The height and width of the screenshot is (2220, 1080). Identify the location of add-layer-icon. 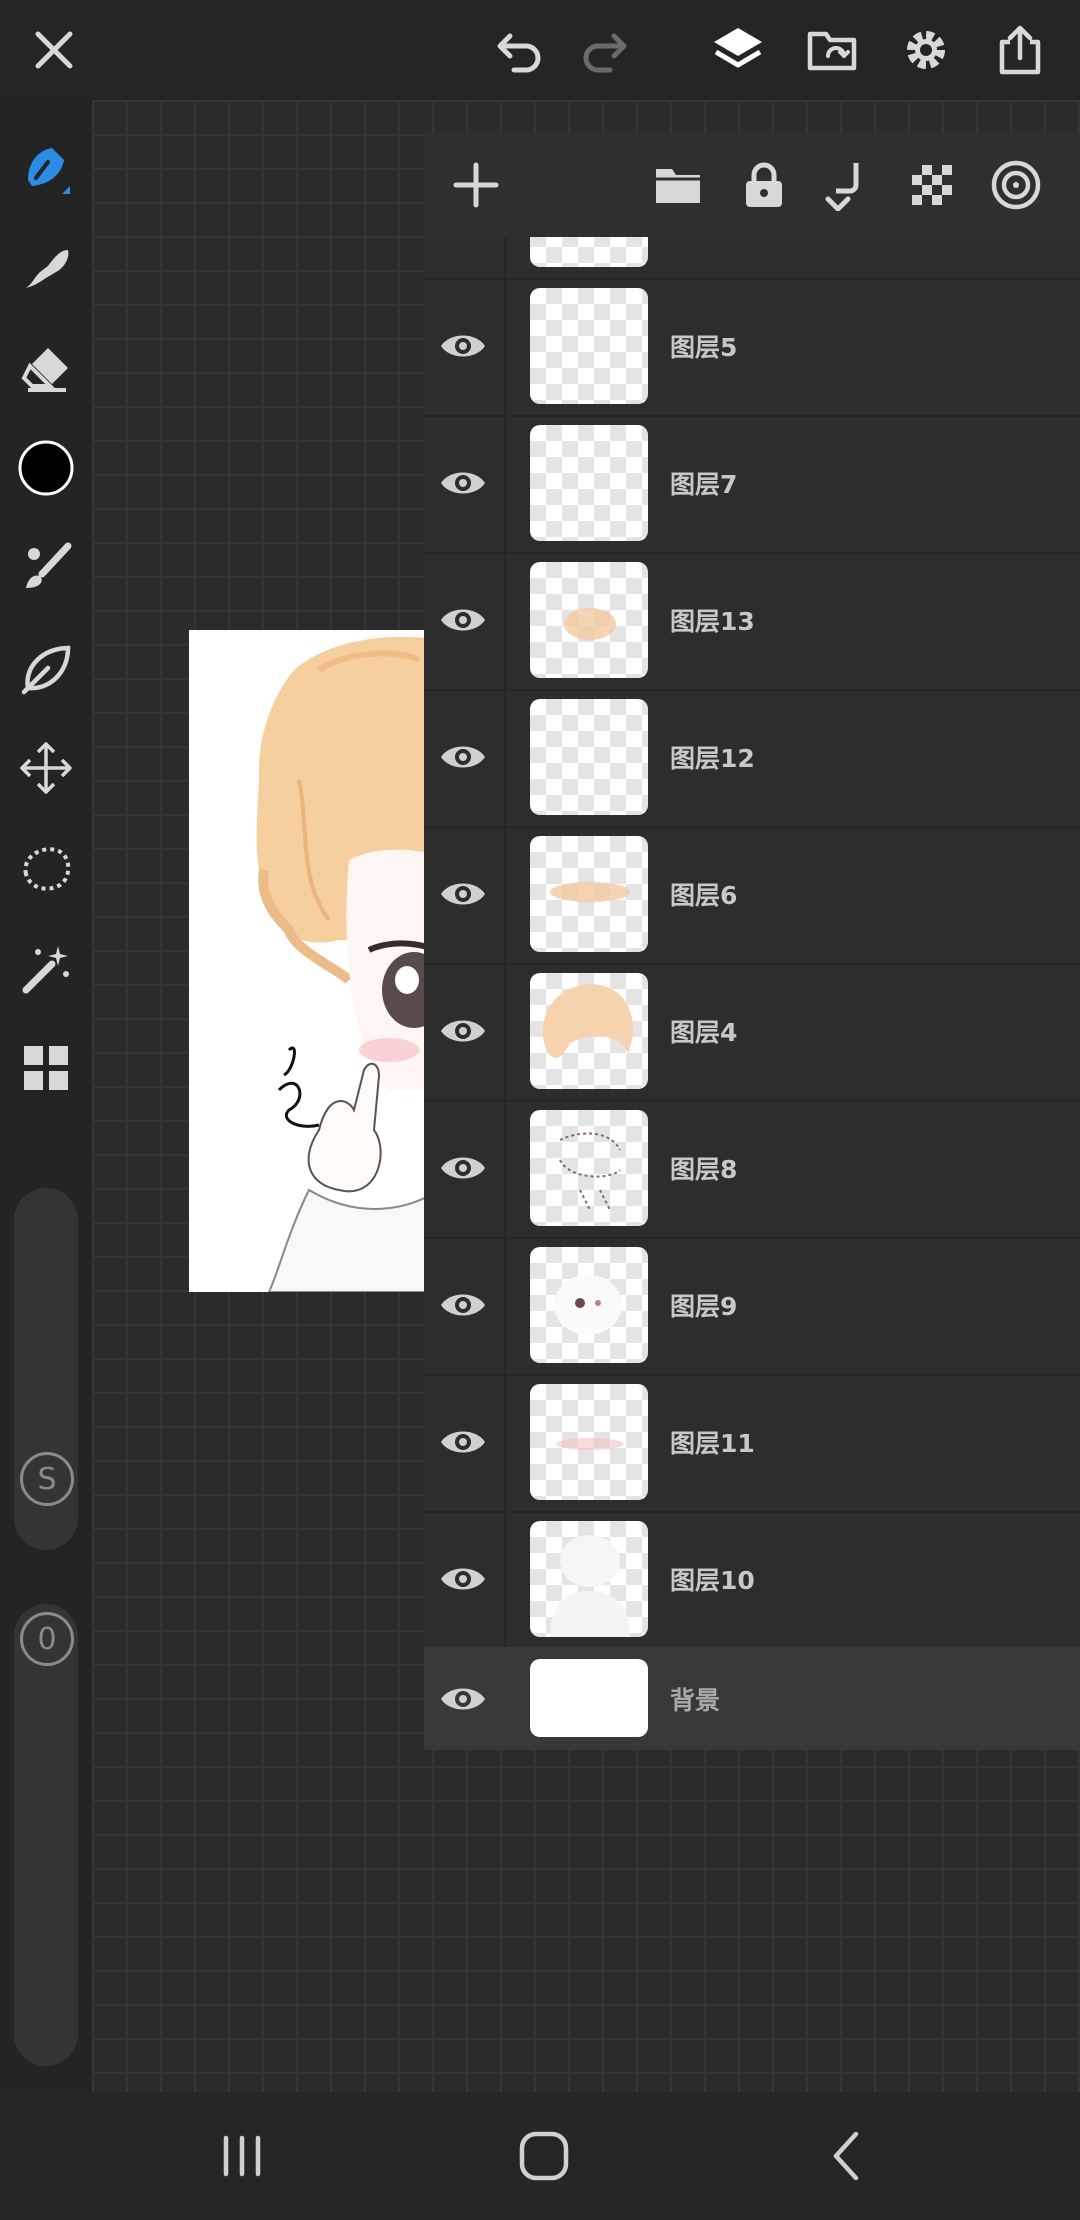
(476, 185).